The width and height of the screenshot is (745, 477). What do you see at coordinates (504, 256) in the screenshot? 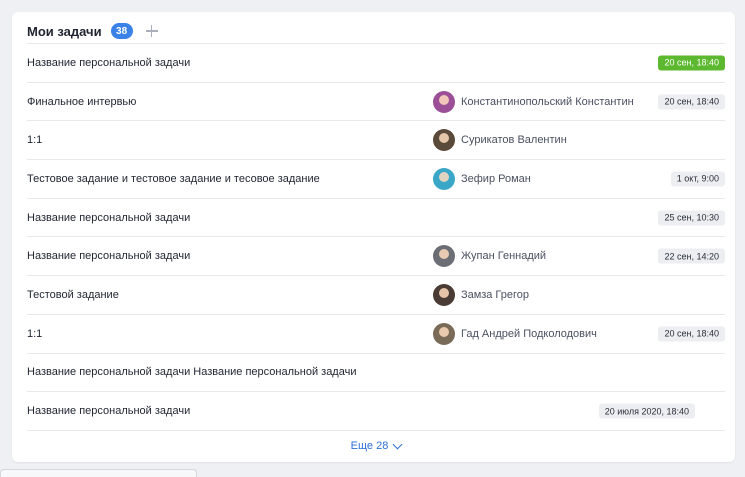
I see `assignee-name: Жупан Геннадий` at bounding box center [504, 256].